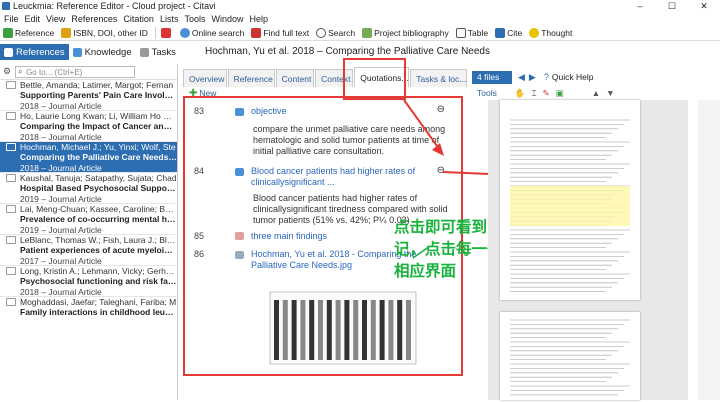 The width and height of the screenshot is (720, 402). What do you see at coordinates (546, 93) in the screenshot?
I see `highlighter-icon: ✎` at bounding box center [546, 93].